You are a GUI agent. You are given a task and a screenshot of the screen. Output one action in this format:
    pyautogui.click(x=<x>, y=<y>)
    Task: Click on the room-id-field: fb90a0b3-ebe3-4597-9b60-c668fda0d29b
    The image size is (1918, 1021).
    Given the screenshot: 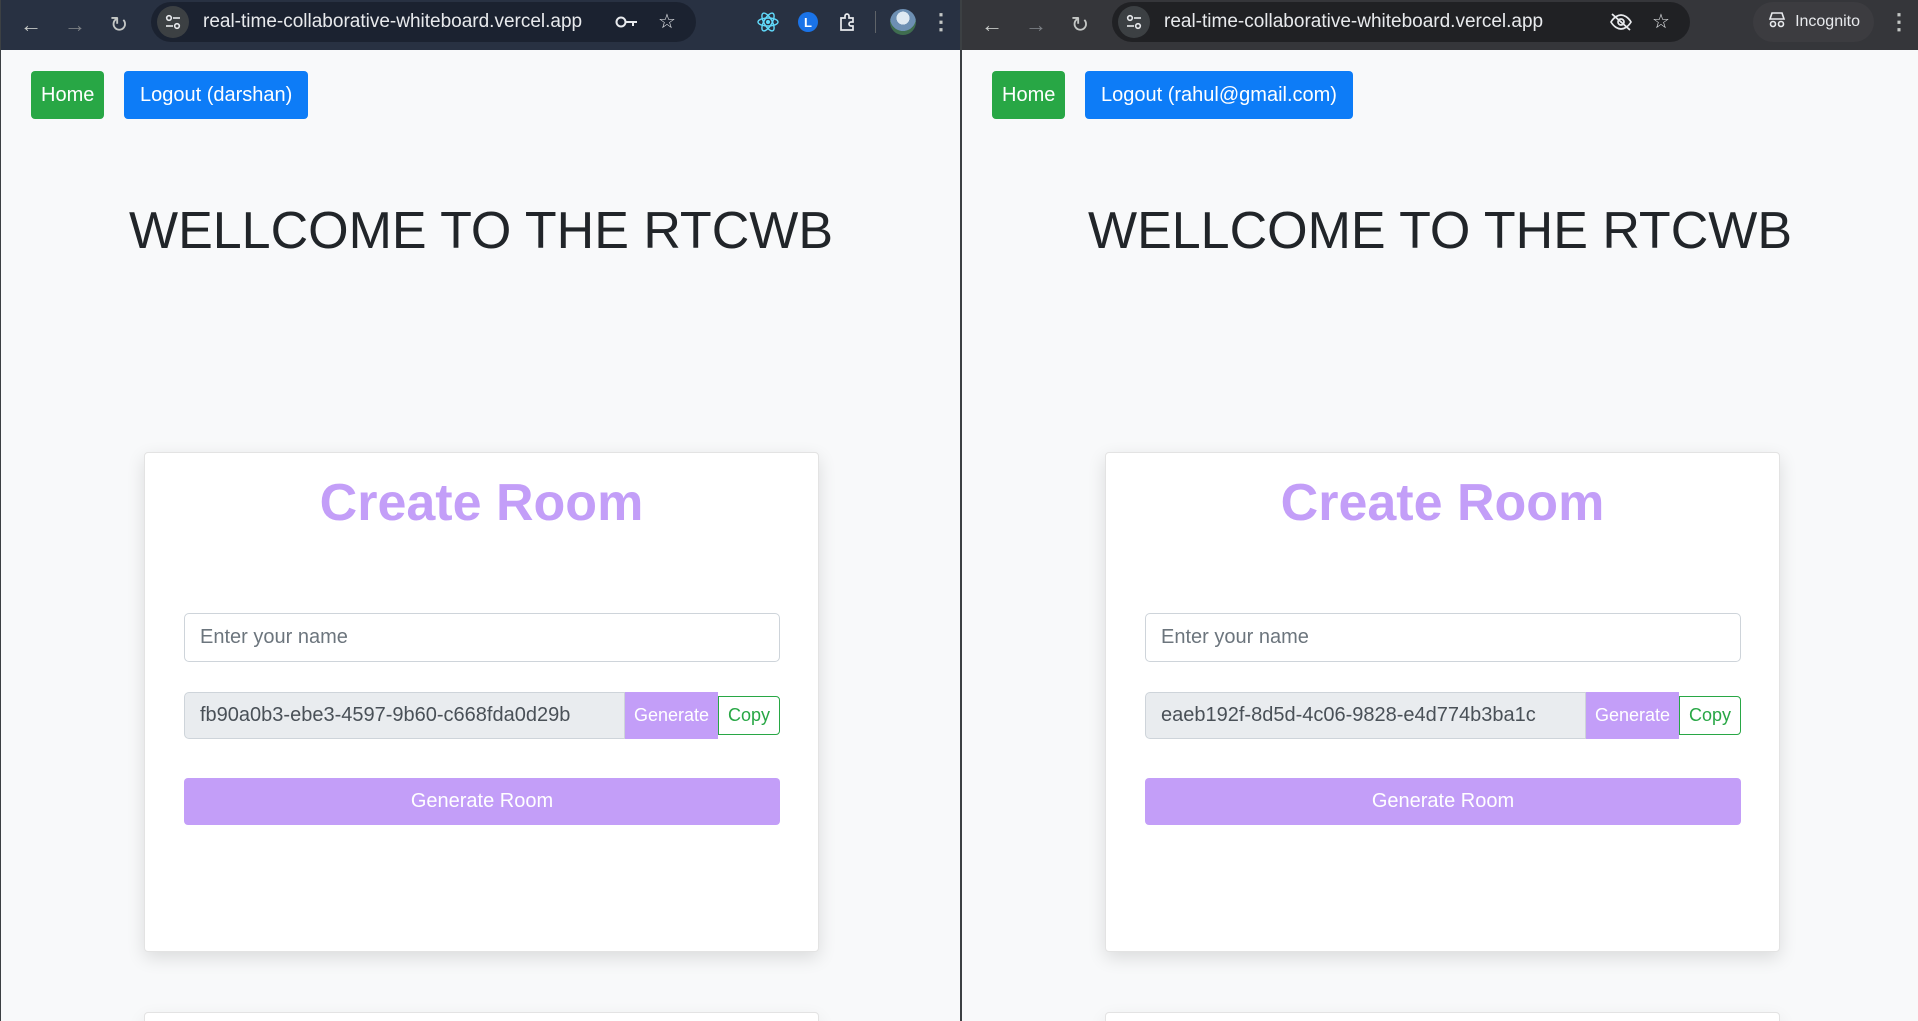 What is the action you would take?
    pyautogui.click(x=404, y=715)
    